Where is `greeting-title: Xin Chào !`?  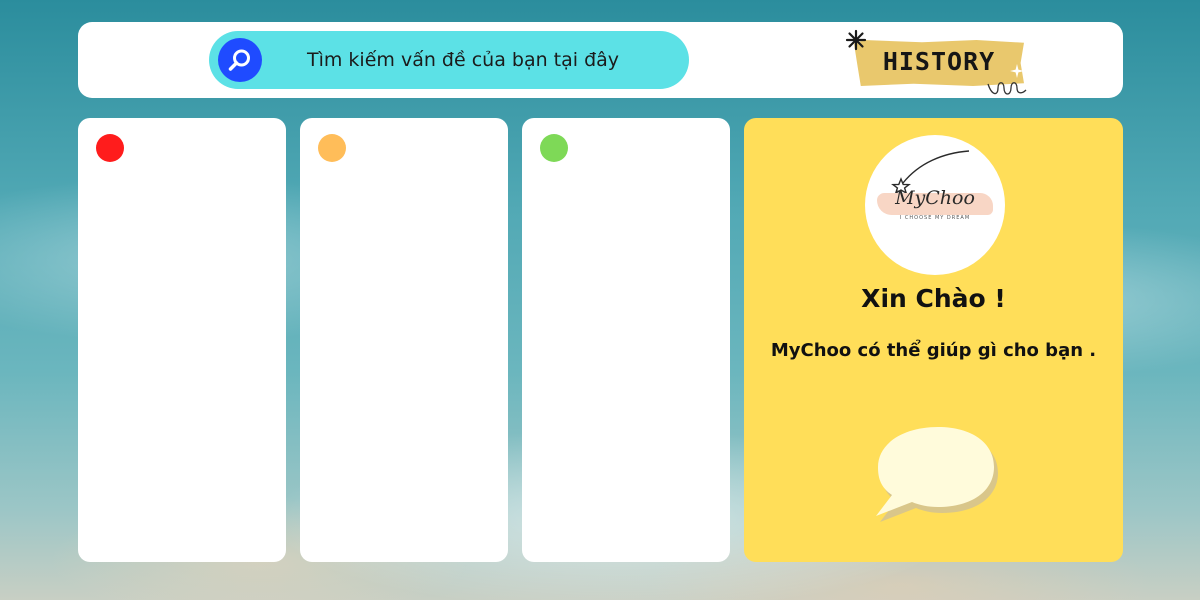
greeting-title: Xin Chào ! is located at coordinates (933, 298).